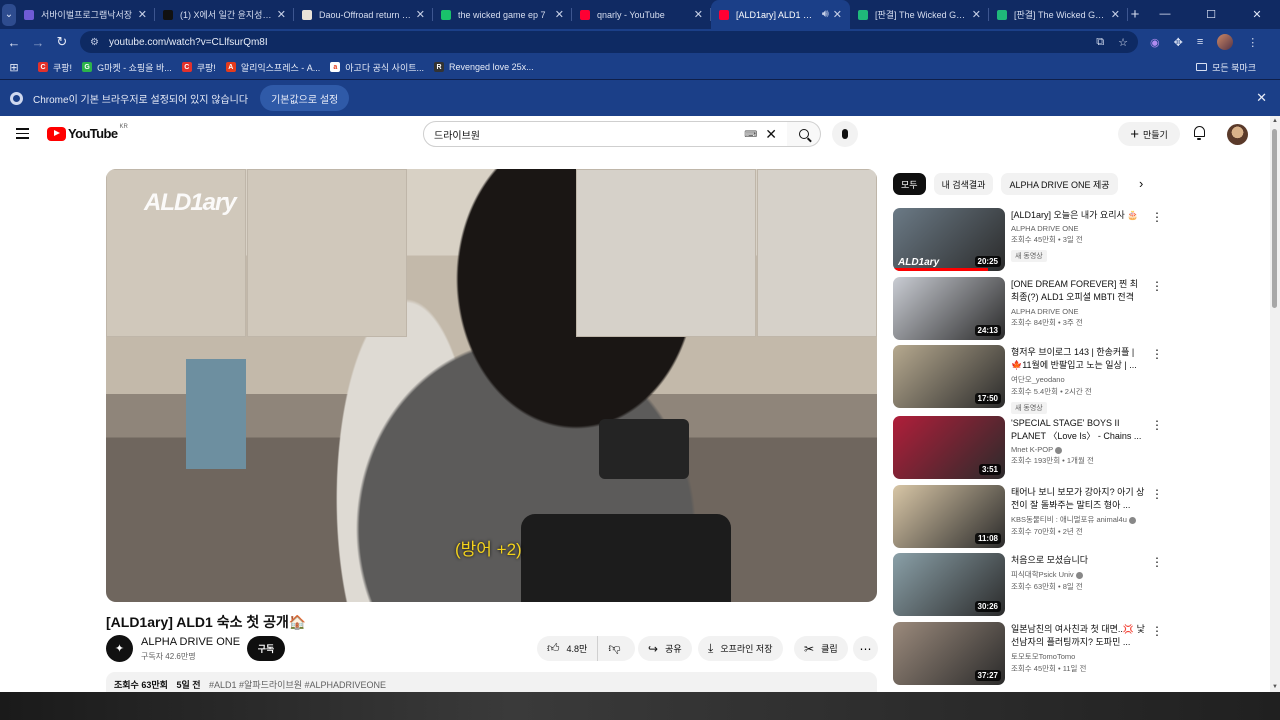 The image size is (1280, 720). What do you see at coordinates (1149, 134) in the screenshot?
I see `create-button: + 만들기` at bounding box center [1149, 134].